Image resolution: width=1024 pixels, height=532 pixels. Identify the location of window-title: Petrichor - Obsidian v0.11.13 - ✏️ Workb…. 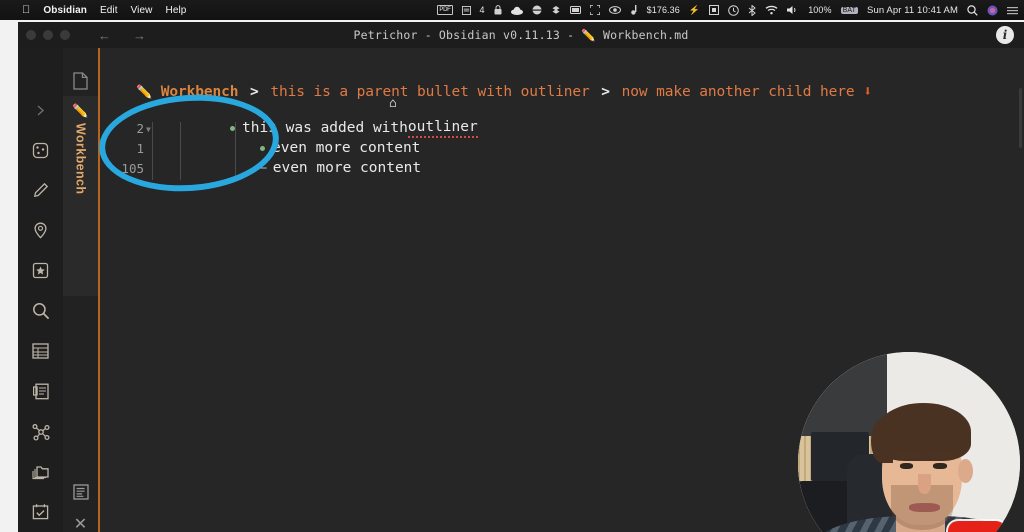
(521, 35).